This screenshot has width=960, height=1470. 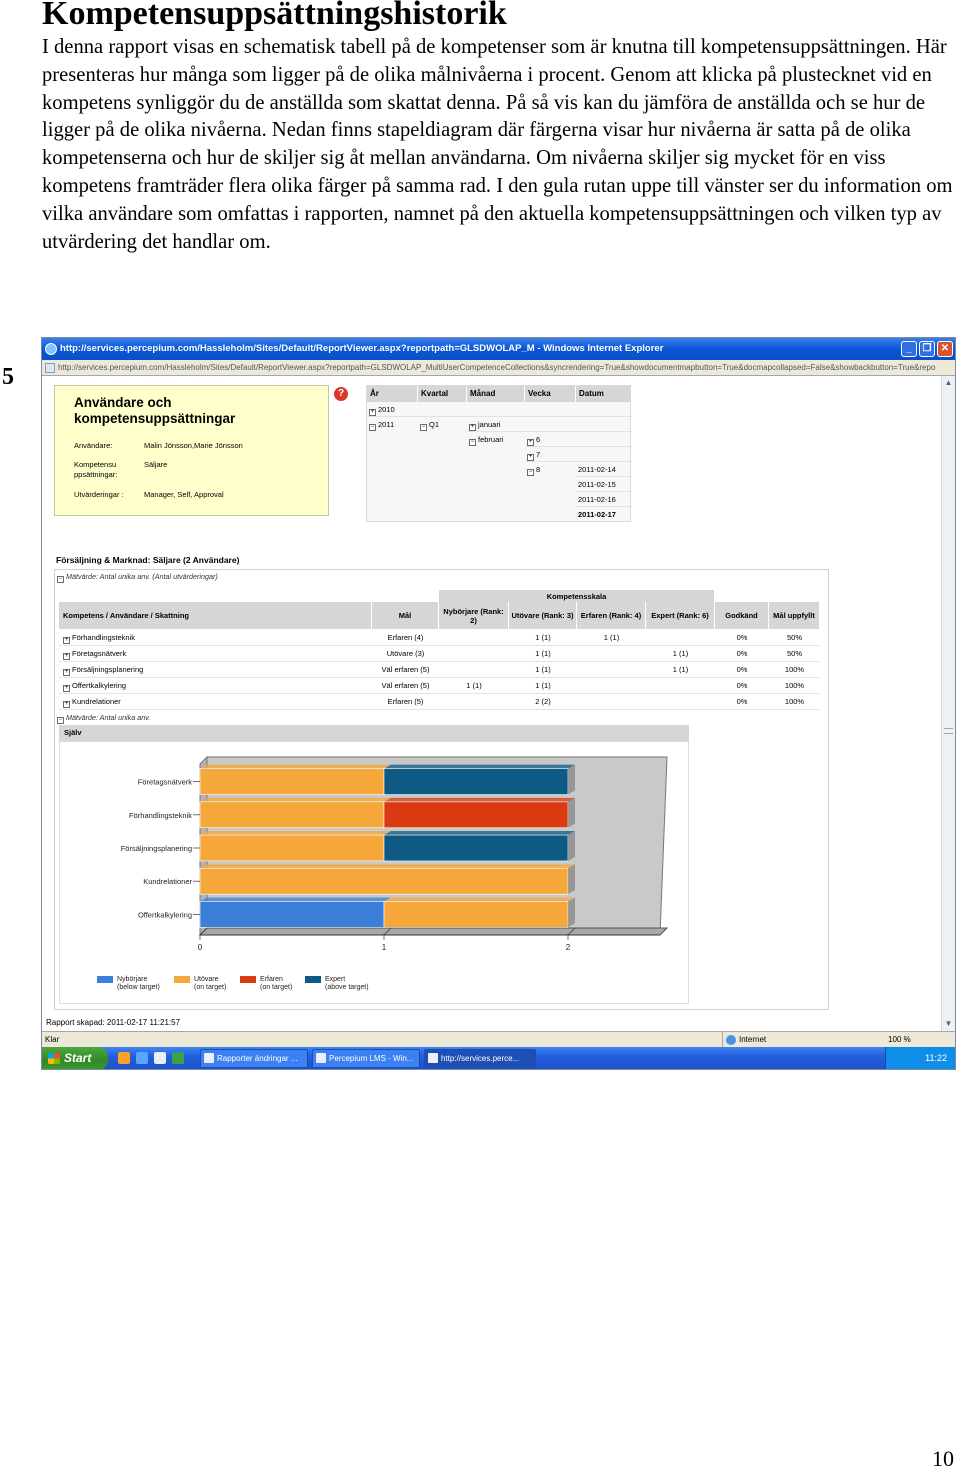 What do you see at coordinates (611, 615) in the screenshot?
I see `col-experienced: Erfaren (Rank: 4)` at bounding box center [611, 615].